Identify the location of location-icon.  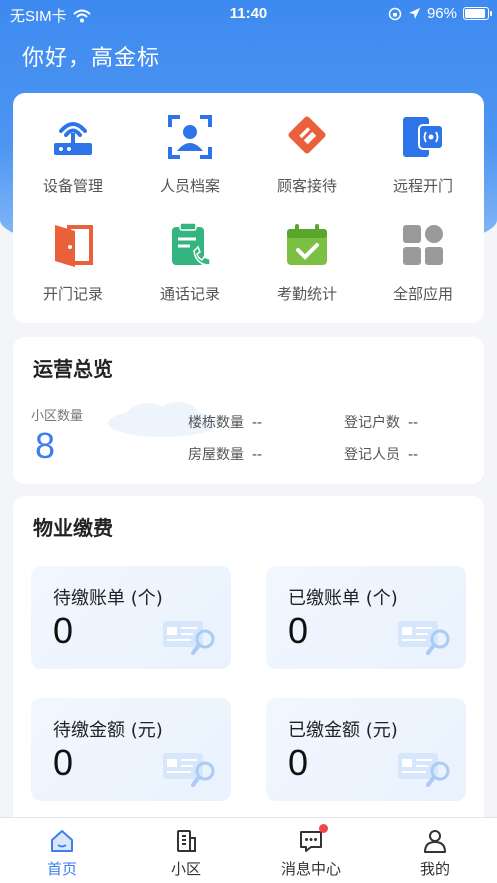
(414, 13).